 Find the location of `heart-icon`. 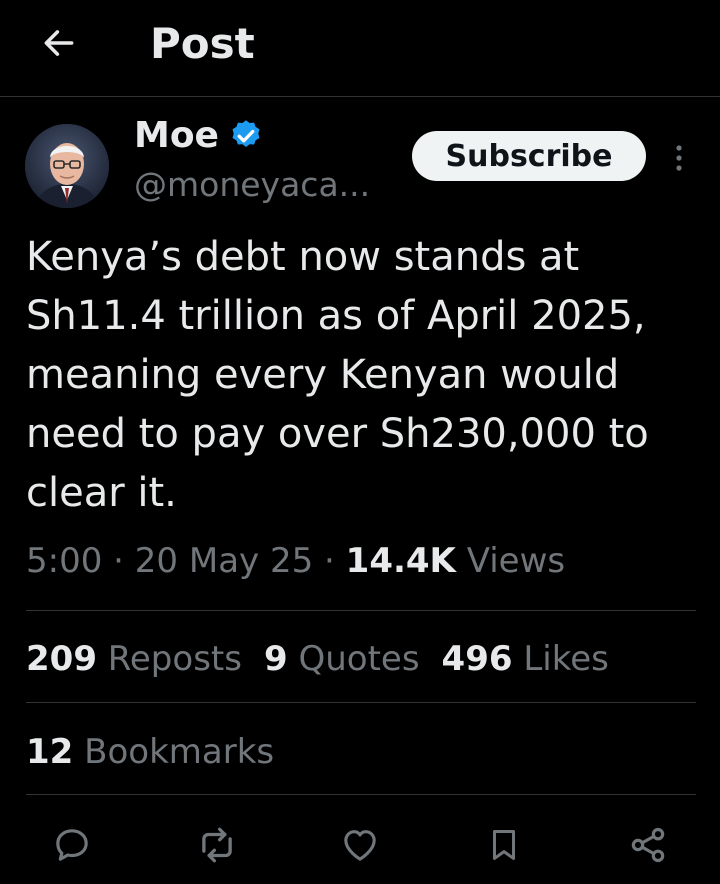

heart-icon is located at coordinates (360, 845).